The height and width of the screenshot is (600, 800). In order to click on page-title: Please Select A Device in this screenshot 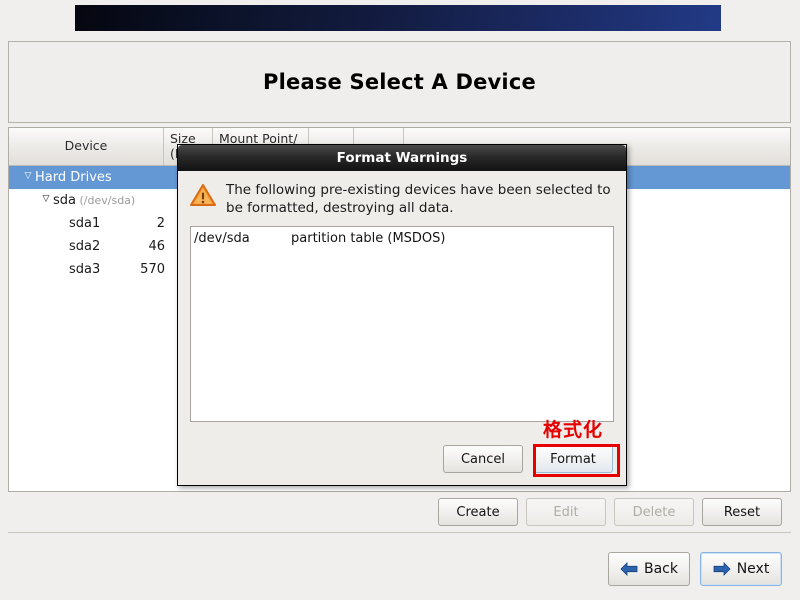, I will do `click(399, 82)`.